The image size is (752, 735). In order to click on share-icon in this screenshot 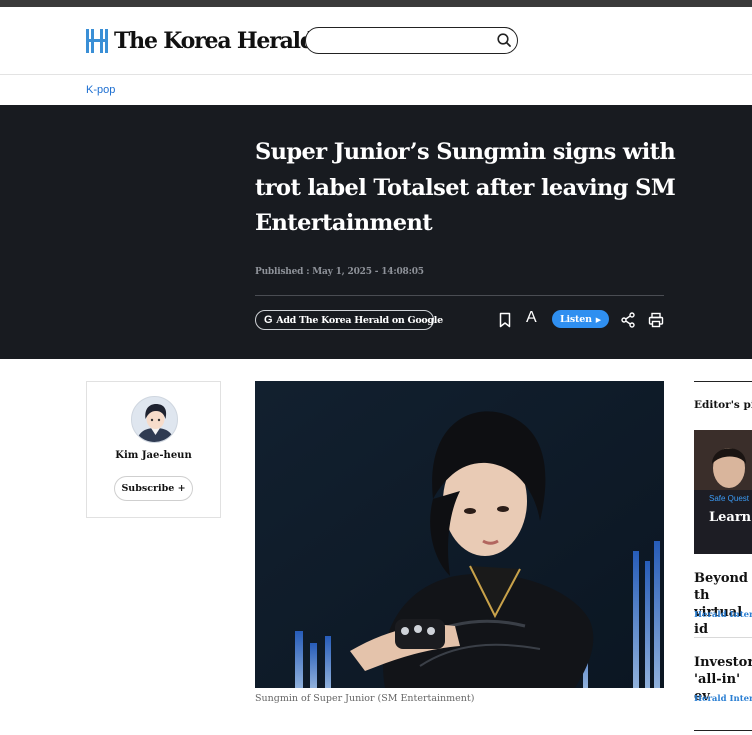, I will do `click(628, 320)`.